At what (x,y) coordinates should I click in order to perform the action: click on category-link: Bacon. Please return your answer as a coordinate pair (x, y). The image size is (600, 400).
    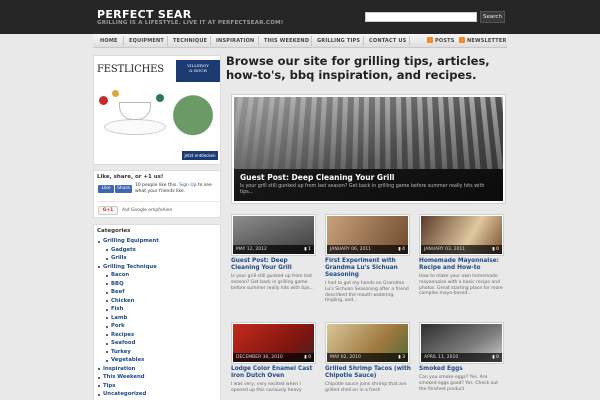
    Looking at the image, I should click on (120, 275).